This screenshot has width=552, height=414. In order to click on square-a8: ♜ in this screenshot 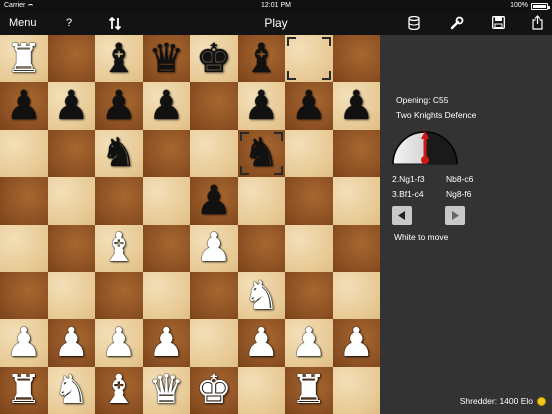, I will do `click(24, 59)`.